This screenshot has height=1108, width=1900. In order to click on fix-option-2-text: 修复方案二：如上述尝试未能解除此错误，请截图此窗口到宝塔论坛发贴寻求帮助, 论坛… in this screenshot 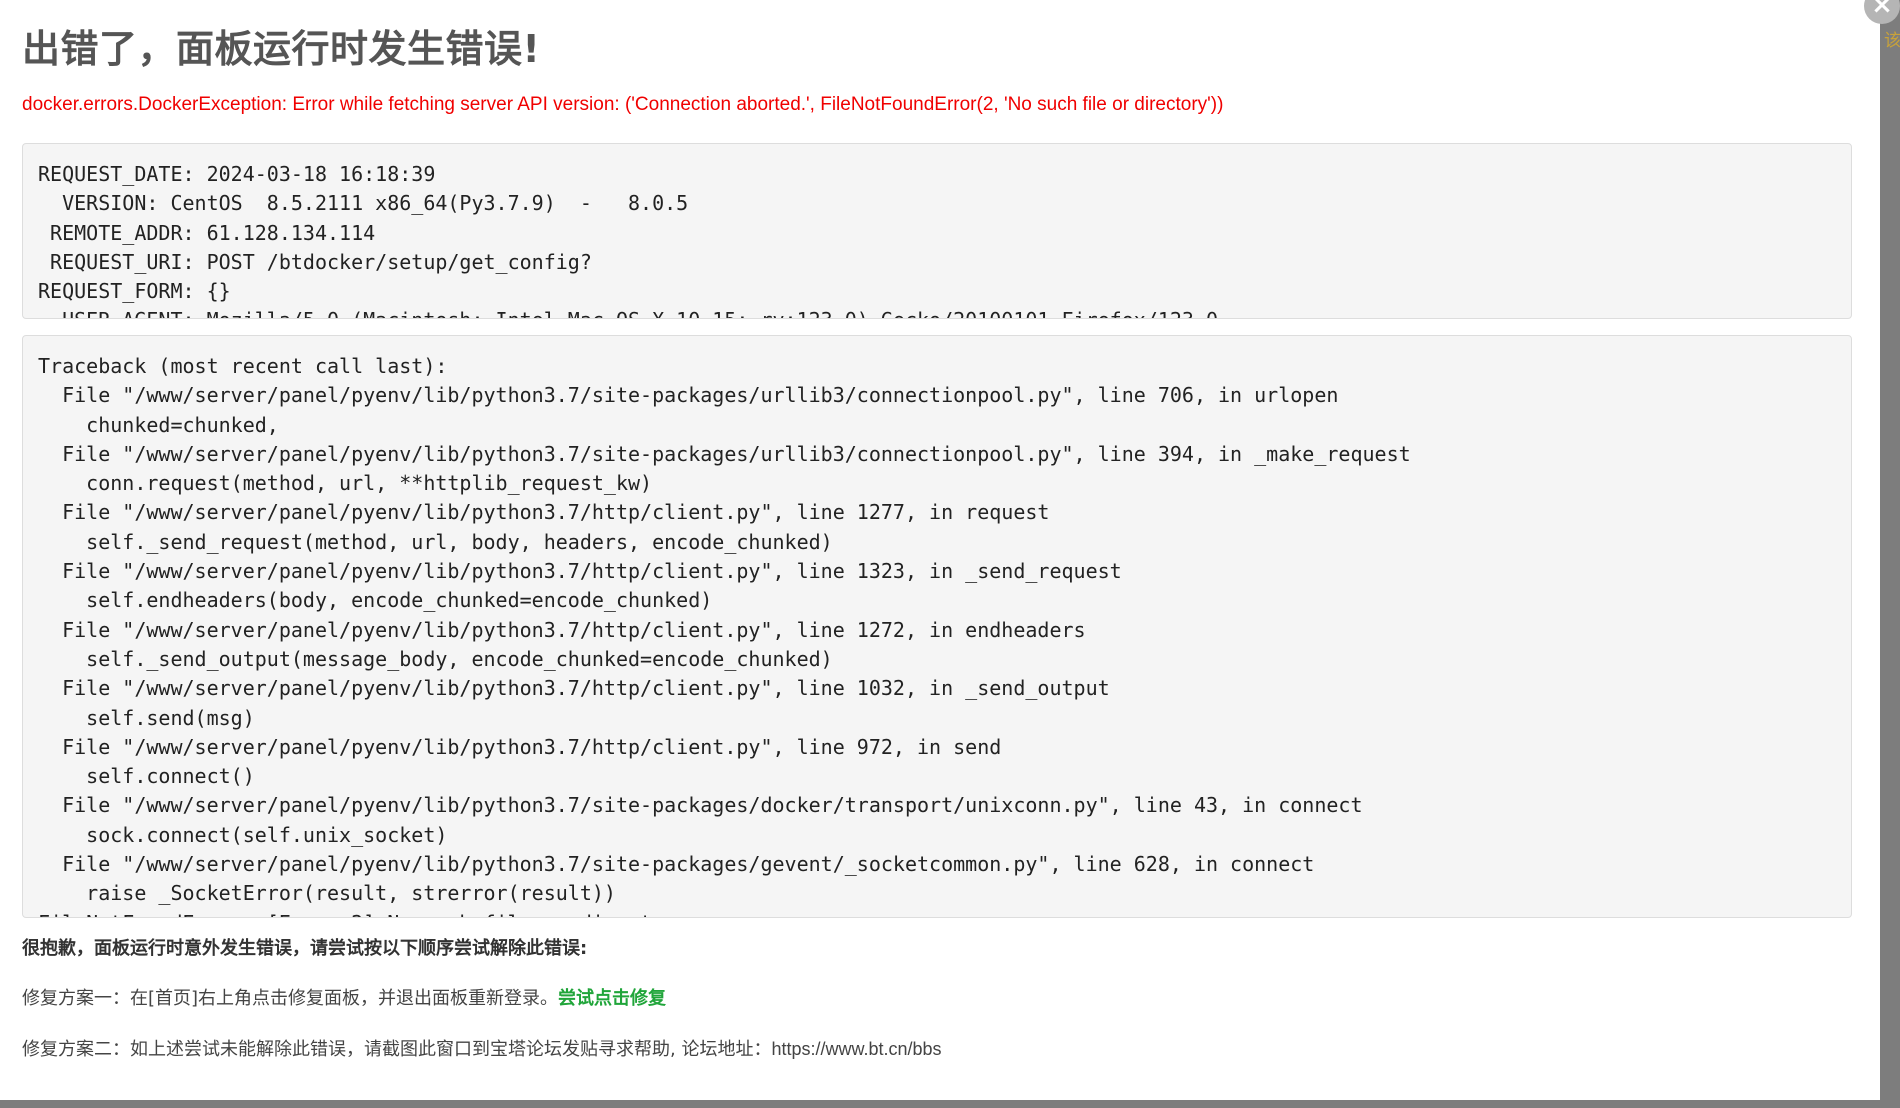, I will do `click(397, 1049)`.